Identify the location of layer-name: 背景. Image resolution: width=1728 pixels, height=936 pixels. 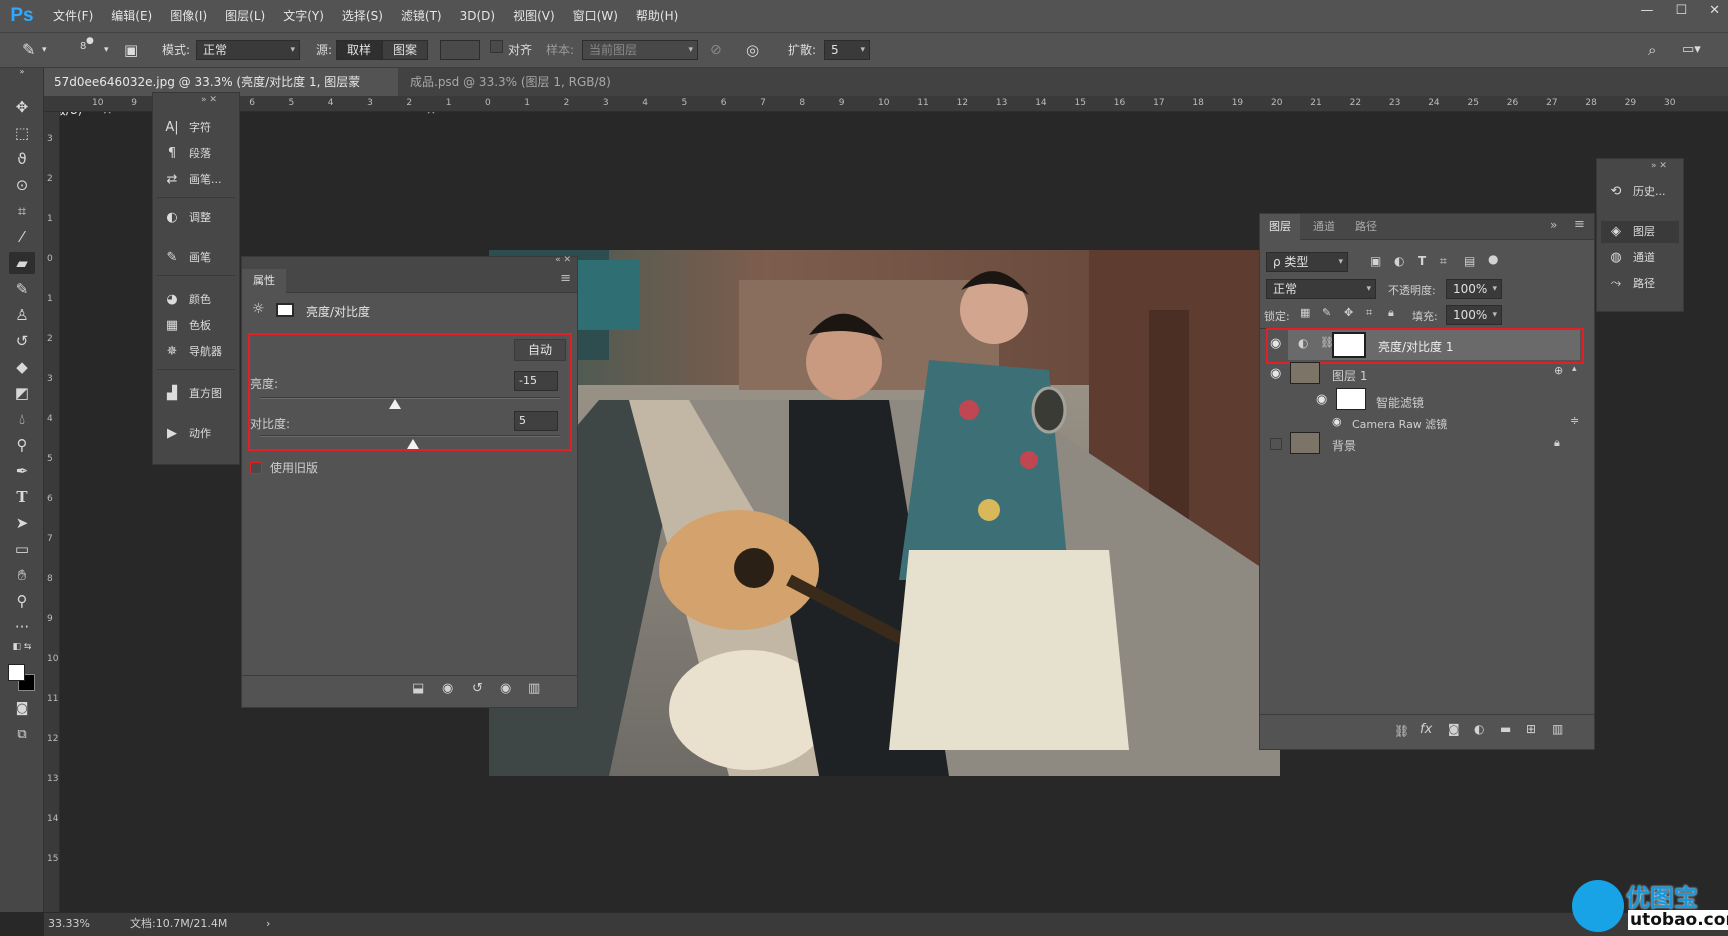
(1344, 445).